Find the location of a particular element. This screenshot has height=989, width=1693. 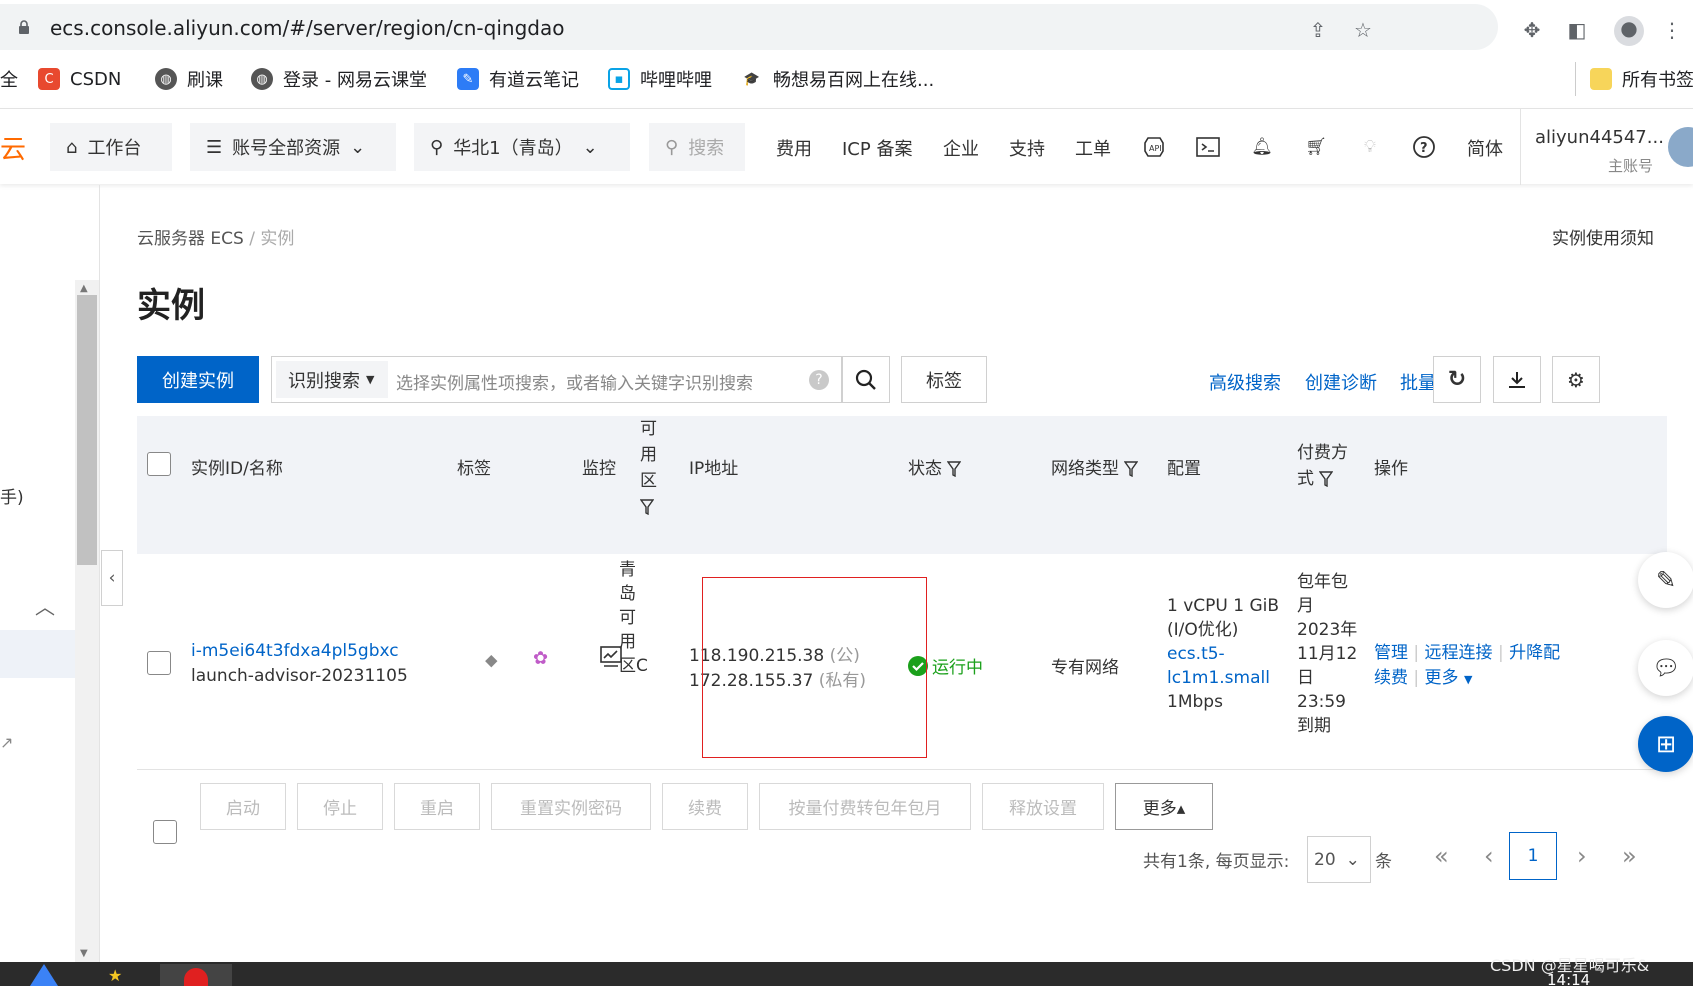

bell-icon: 🔔︎ is located at coordinates (1262, 147).